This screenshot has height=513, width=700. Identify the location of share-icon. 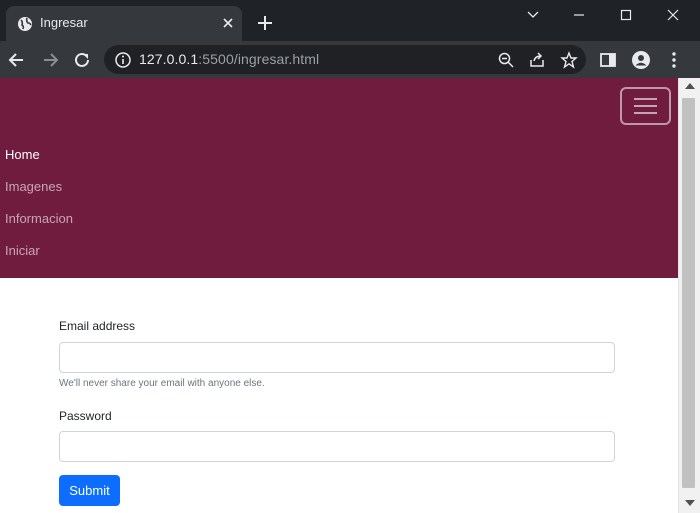
(537, 60).